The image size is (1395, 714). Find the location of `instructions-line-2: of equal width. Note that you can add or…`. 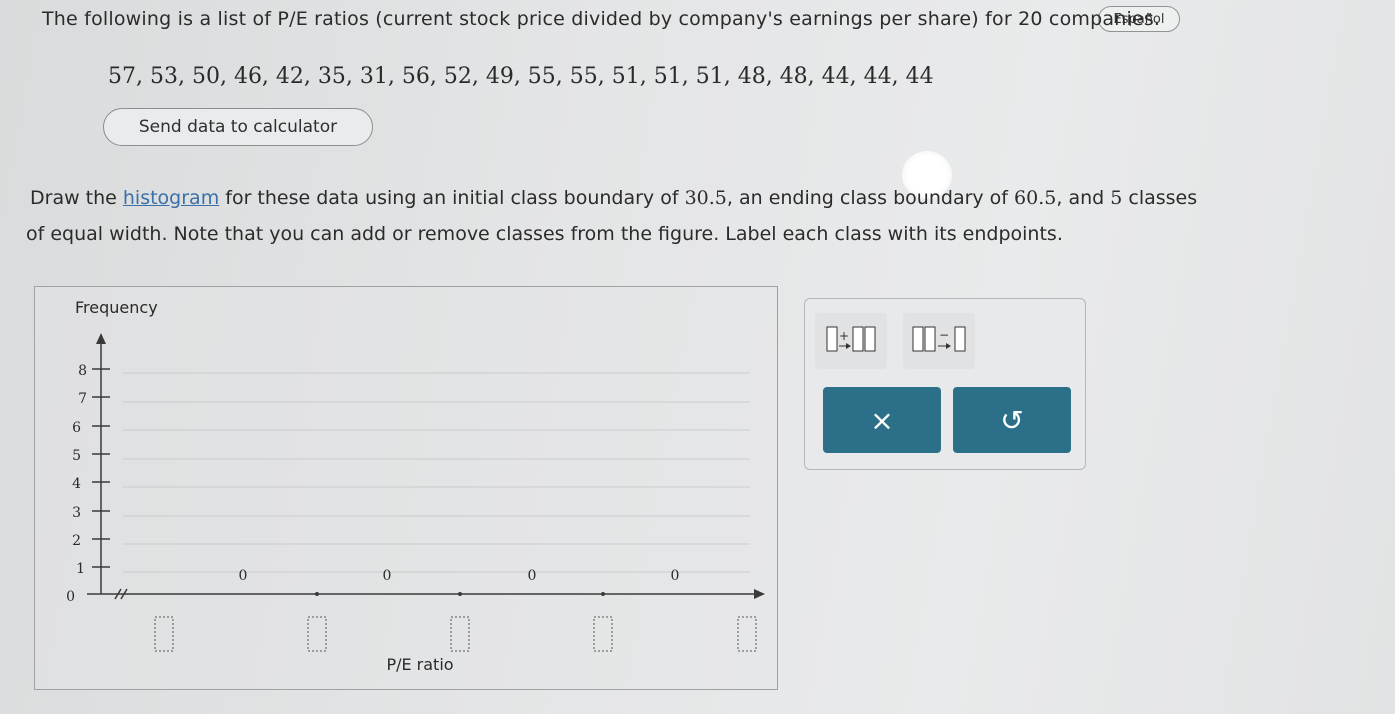

instructions-line-2: of equal width. Note that you can add or… is located at coordinates (544, 234).